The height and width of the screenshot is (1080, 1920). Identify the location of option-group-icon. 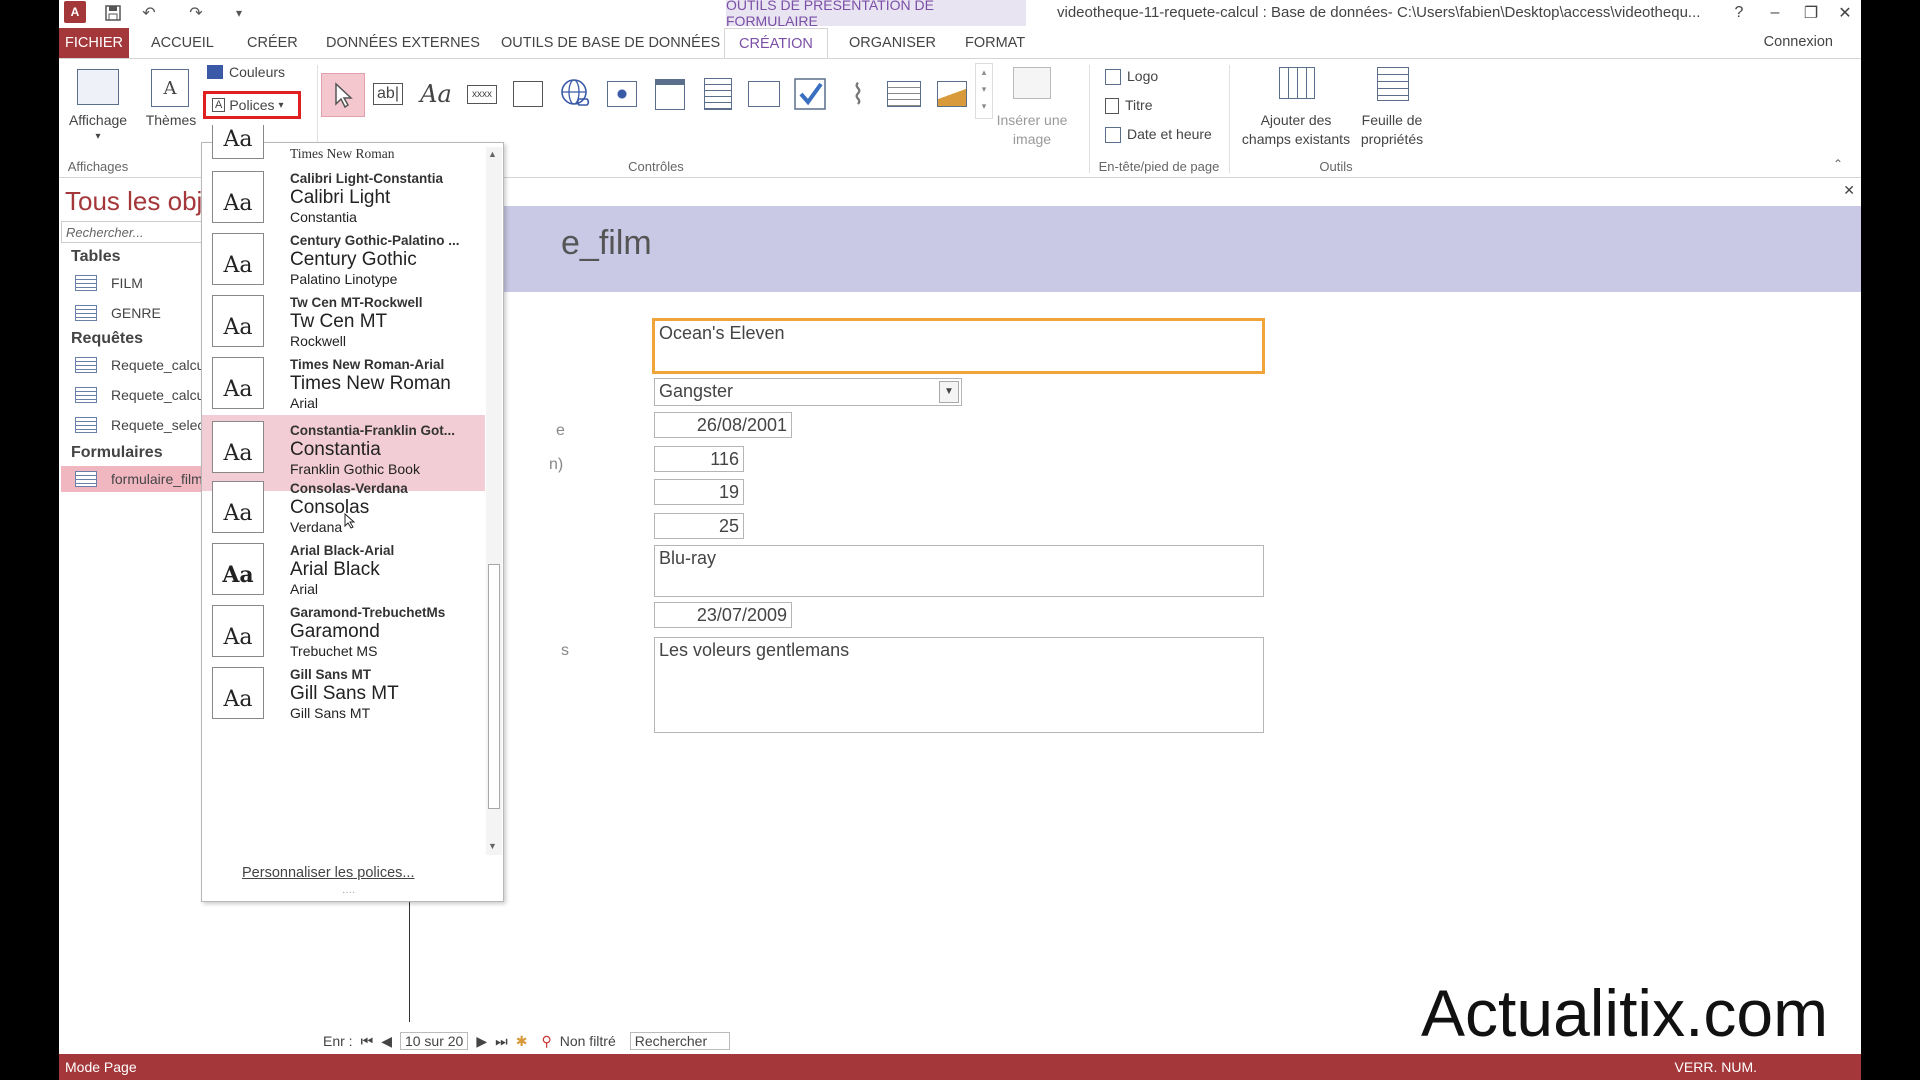
(718, 94).